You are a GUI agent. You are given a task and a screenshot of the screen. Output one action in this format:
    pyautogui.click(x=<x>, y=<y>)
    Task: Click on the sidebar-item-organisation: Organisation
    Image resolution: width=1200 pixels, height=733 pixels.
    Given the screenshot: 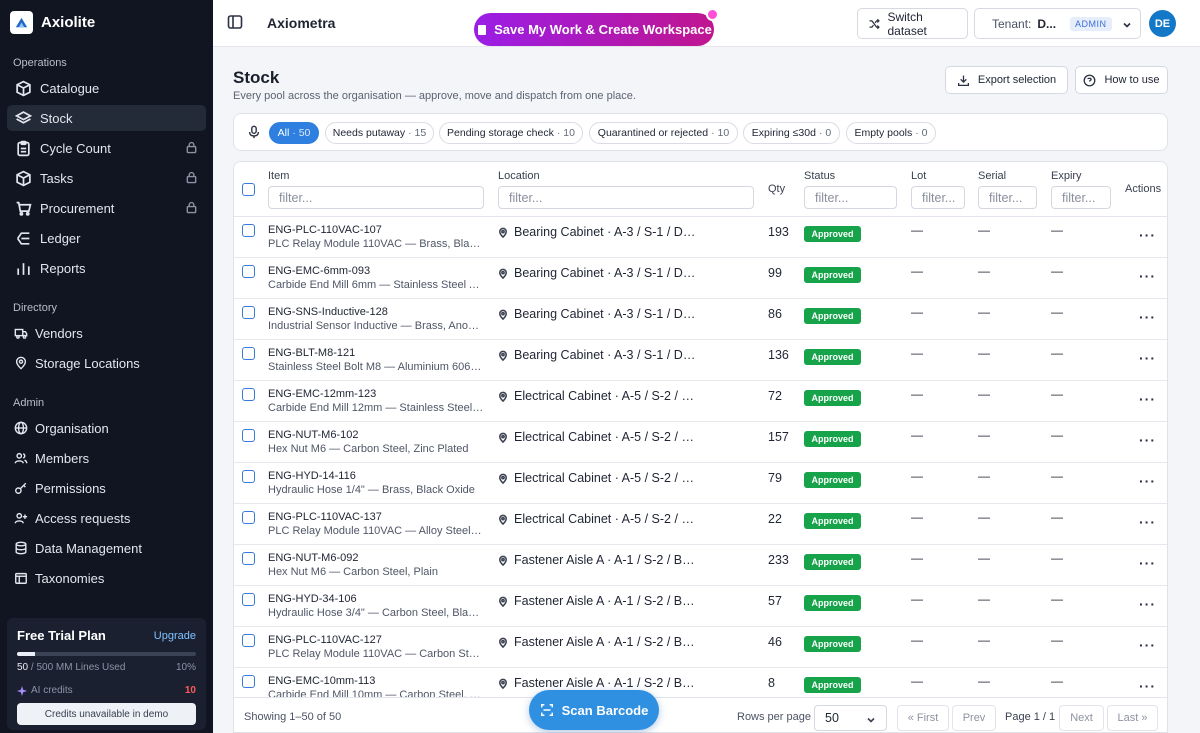 What is the action you would take?
    pyautogui.click(x=106, y=428)
    